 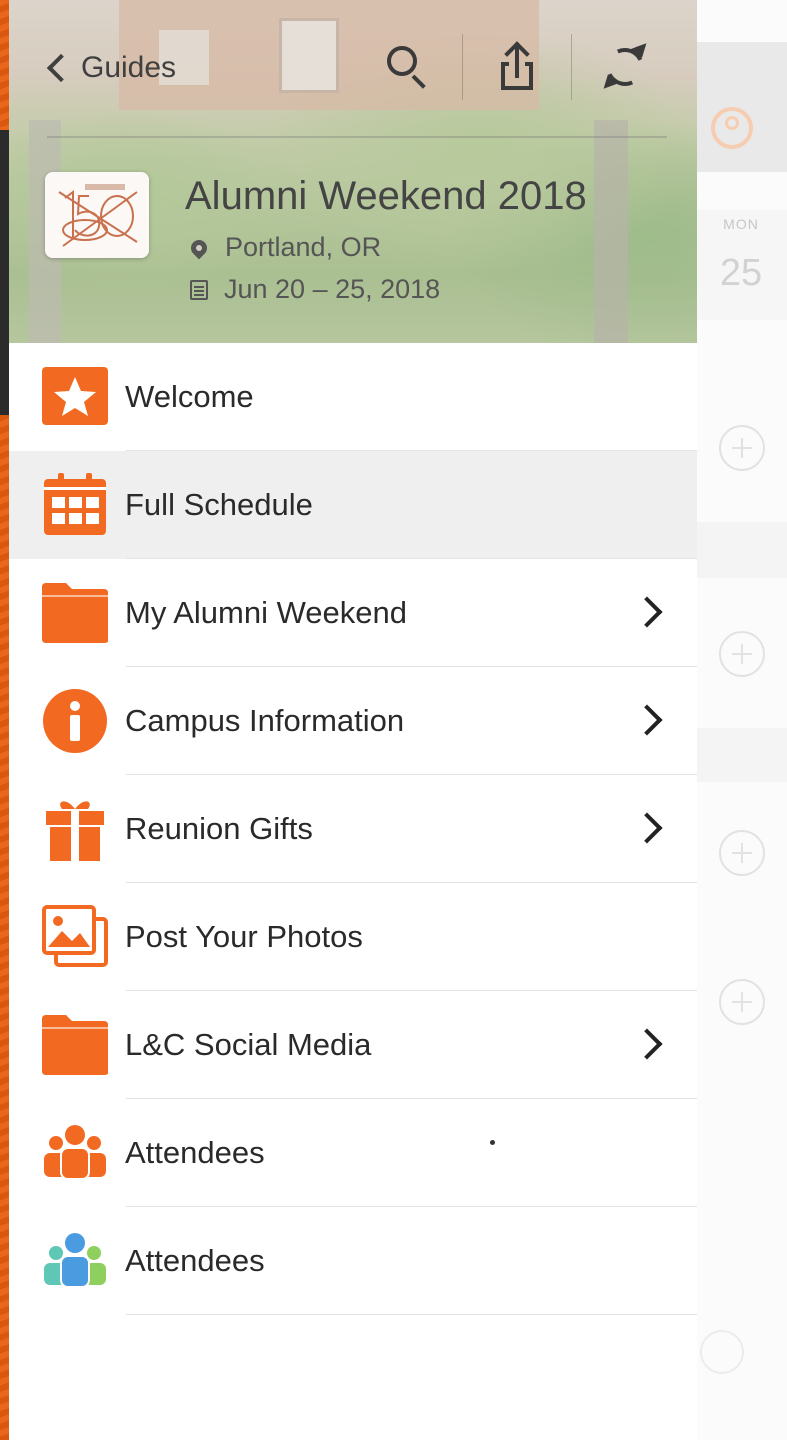 What do you see at coordinates (353, 397) in the screenshot?
I see `menu-item-welcome: Welcome` at bounding box center [353, 397].